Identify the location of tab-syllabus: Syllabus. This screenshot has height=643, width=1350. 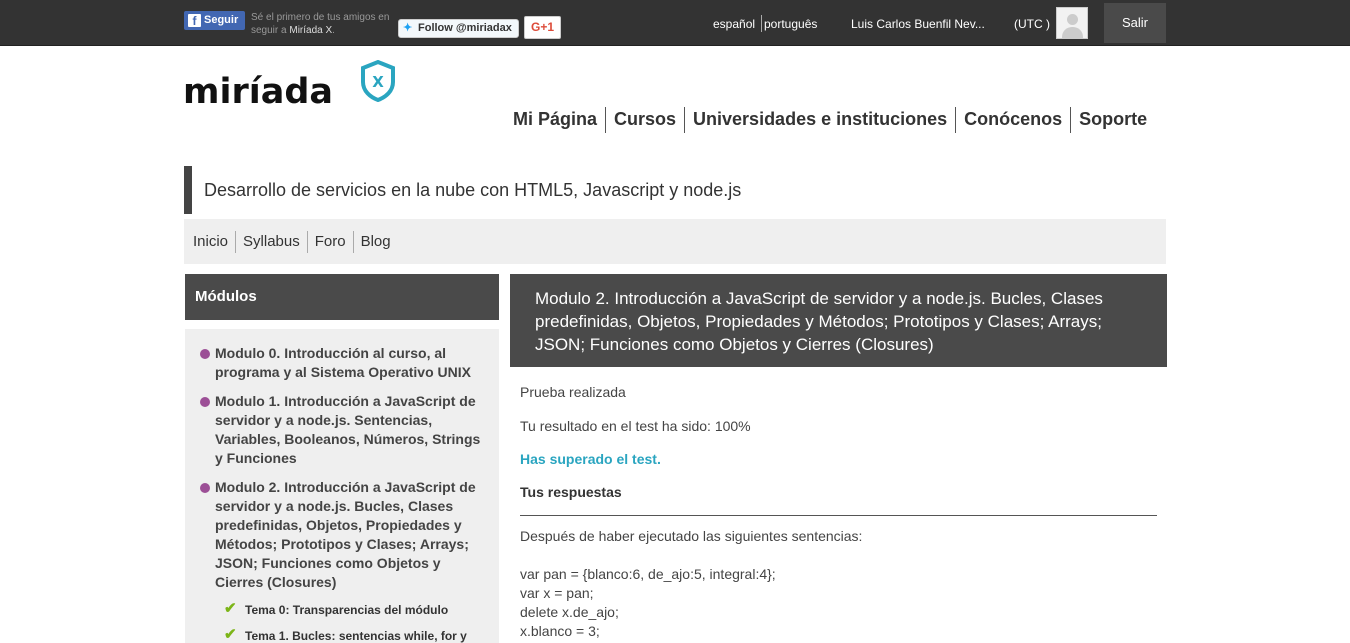
(271, 241).